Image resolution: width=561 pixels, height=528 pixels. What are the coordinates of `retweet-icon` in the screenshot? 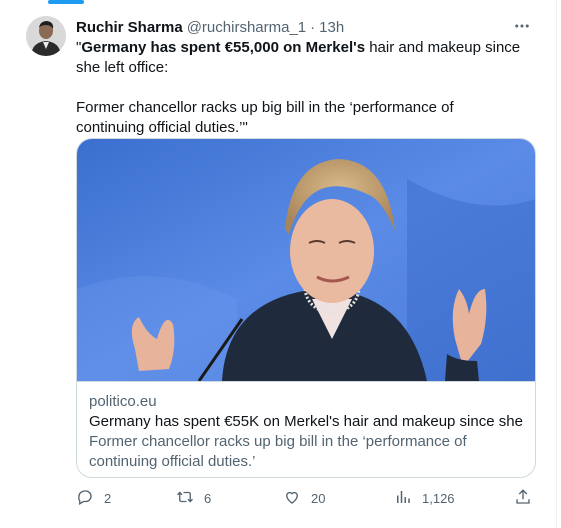 It's located at (185, 498).